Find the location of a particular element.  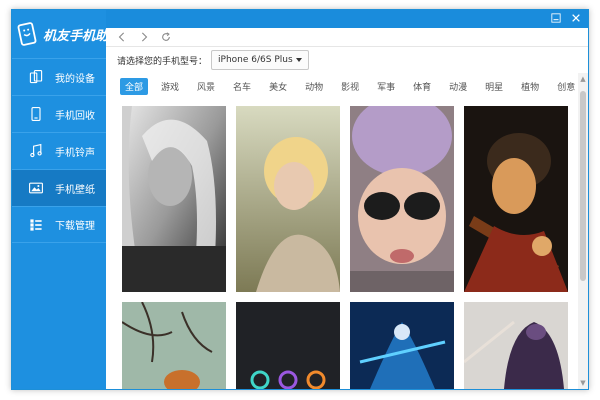

category-tab-stars: 明星 is located at coordinates (494, 86).